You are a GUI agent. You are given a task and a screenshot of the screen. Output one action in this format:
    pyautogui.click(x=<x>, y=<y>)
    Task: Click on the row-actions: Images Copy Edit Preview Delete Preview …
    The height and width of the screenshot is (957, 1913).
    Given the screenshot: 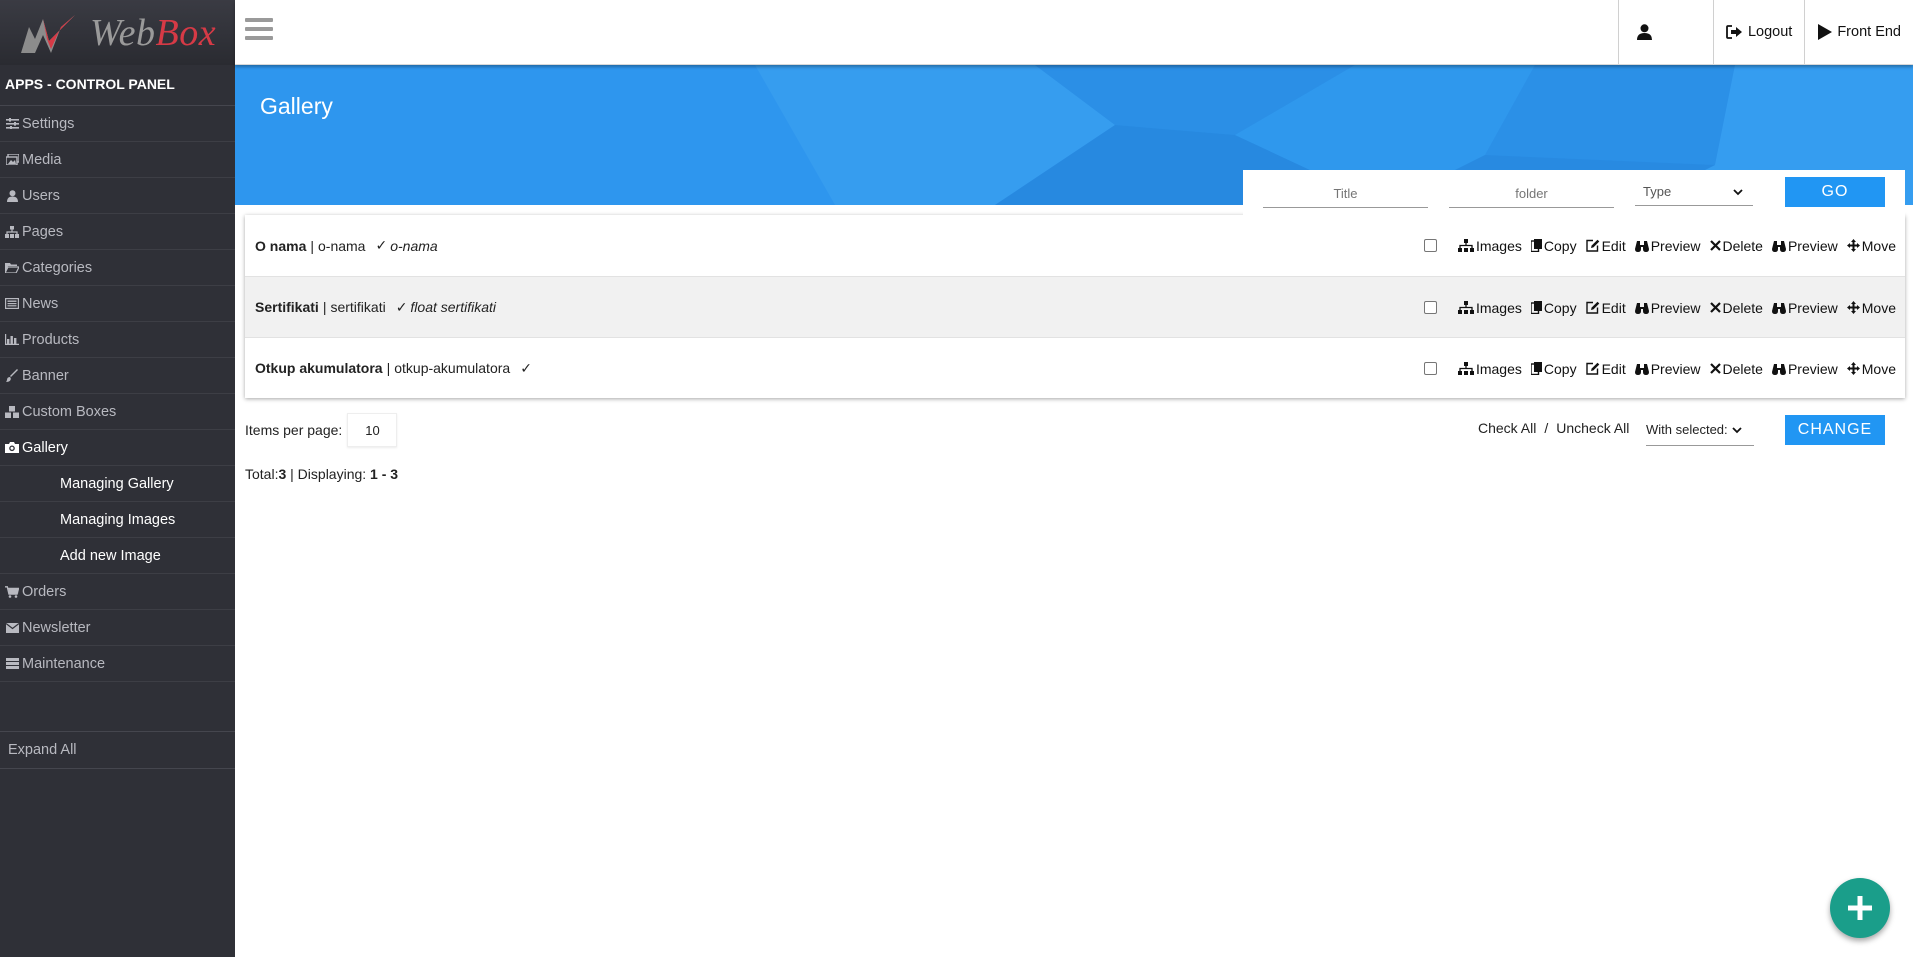 What is the action you would take?
    pyautogui.click(x=1659, y=368)
    